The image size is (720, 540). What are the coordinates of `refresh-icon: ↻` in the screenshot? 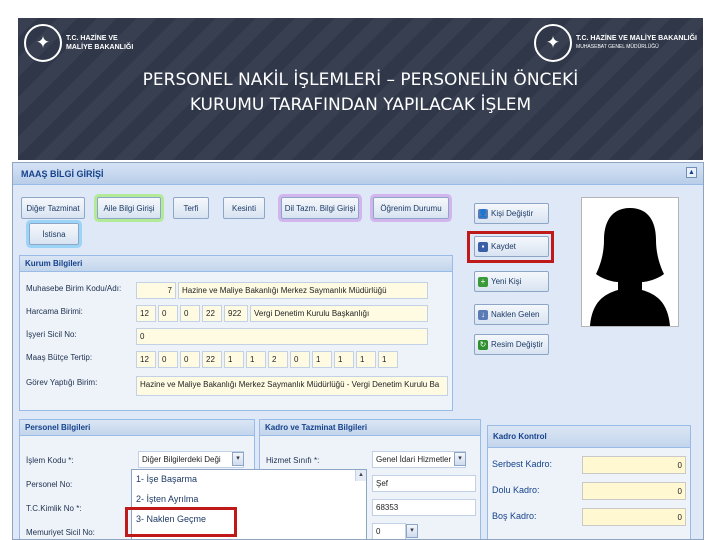 It's located at (483, 344).